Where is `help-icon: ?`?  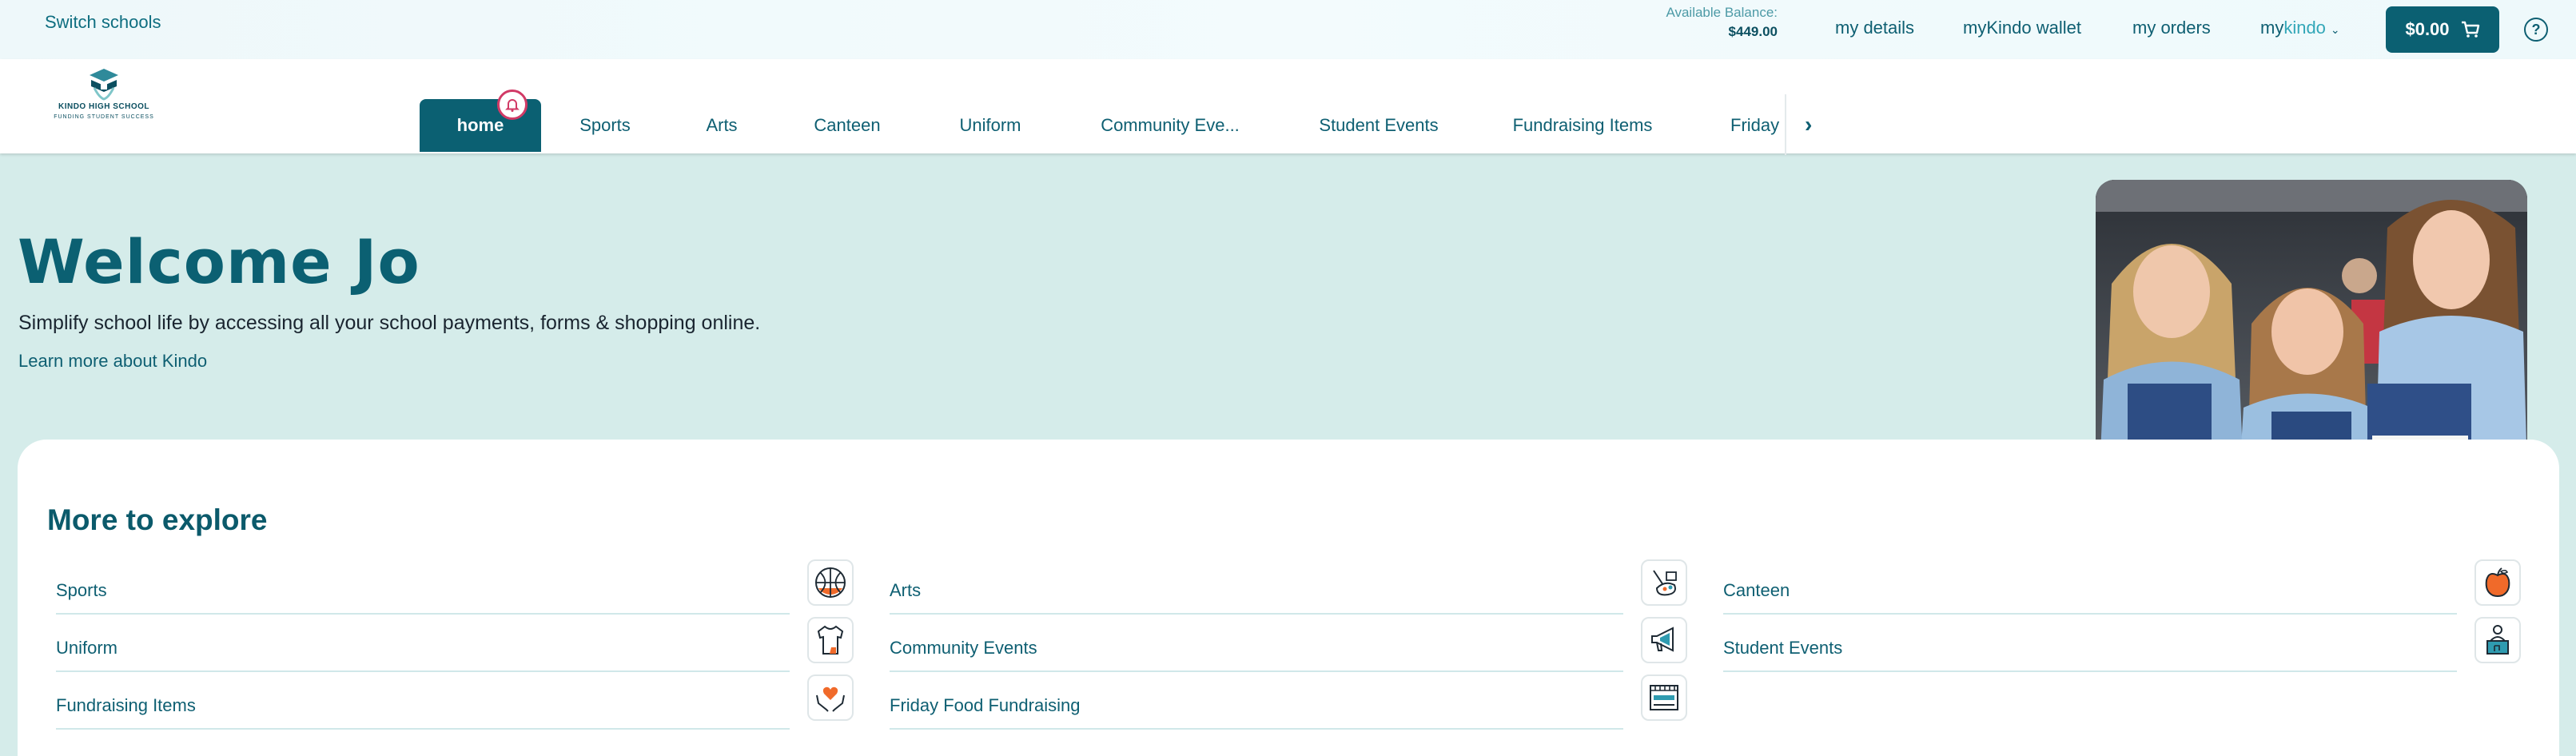 help-icon: ? is located at coordinates (2536, 30).